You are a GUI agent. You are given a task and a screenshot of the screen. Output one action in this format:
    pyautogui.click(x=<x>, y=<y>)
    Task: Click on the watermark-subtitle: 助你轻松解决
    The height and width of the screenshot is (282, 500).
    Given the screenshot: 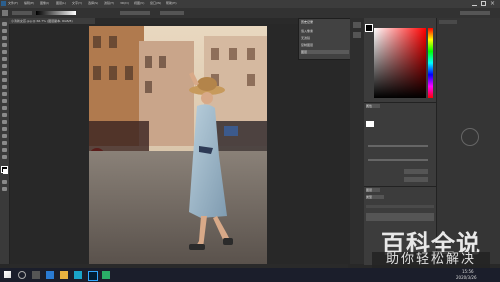 What is the action you would take?
    pyautogui.click(x=431, y=260)
    